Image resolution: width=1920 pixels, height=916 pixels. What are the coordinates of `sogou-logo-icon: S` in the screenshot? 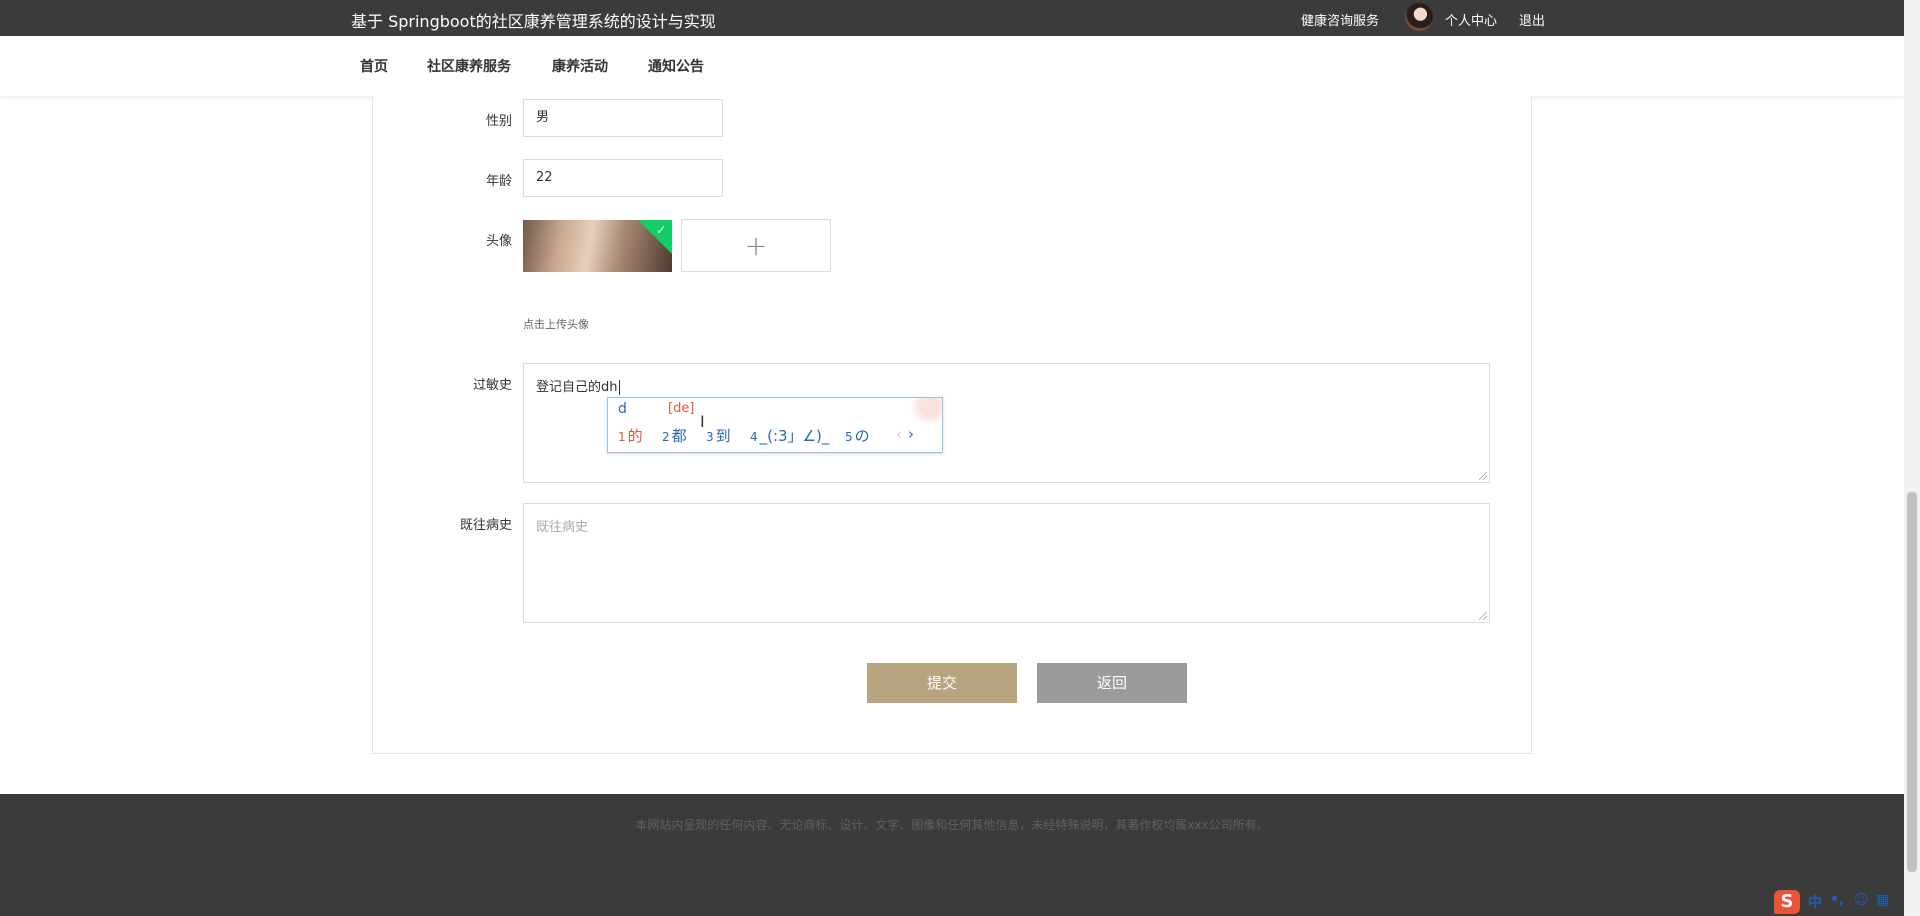 It's located at (1787, 902).